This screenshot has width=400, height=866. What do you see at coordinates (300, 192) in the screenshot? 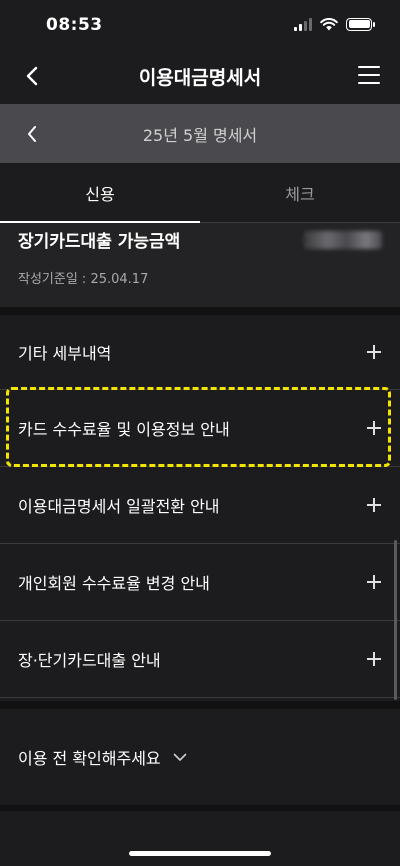
I see `tab-check: 체크` at bounding box center [300, 192].